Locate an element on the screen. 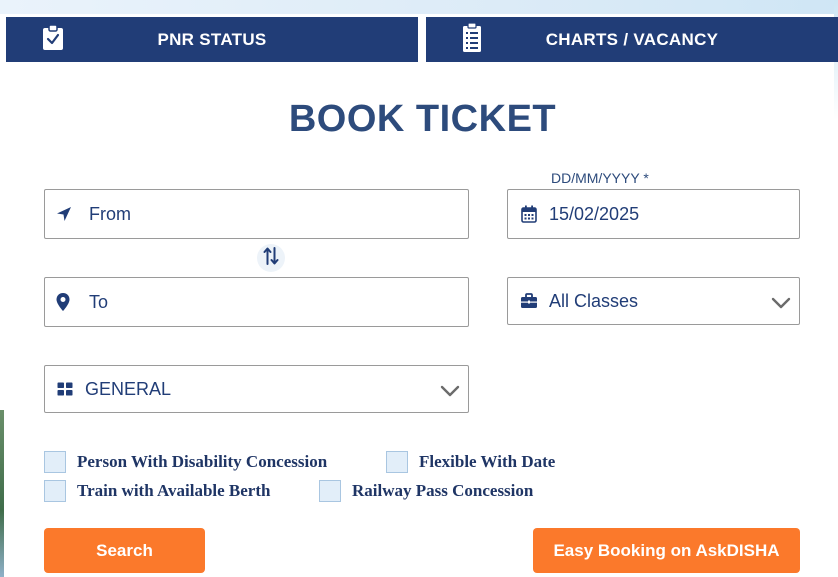 The width and height of the screenshot is (838, 577). list-document-icon is located at coordinates (472, 38).